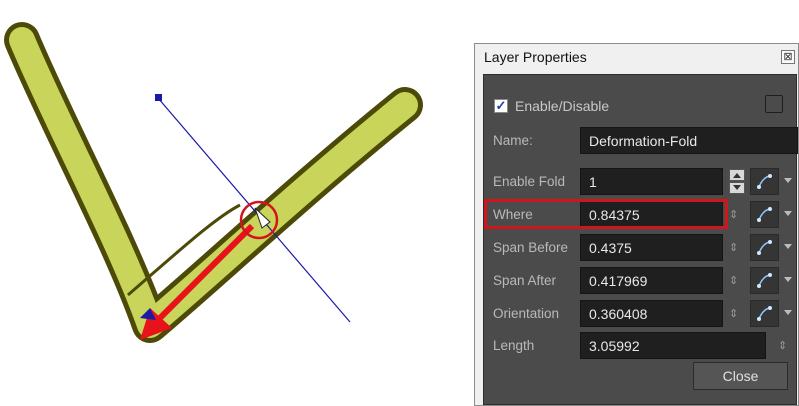 Image resolution: width=799 pixels, height=406 pixels. Describe the element at coordinates (764, 247) in the screenshot. I see `span-before-function-button` at that location.